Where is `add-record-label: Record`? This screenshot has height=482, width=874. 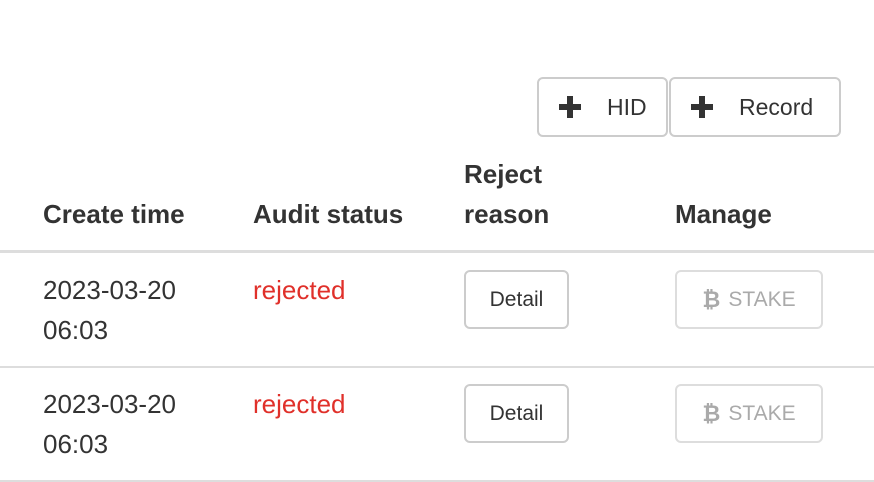 add-record-label: Record is located at coordinates (776, 106).